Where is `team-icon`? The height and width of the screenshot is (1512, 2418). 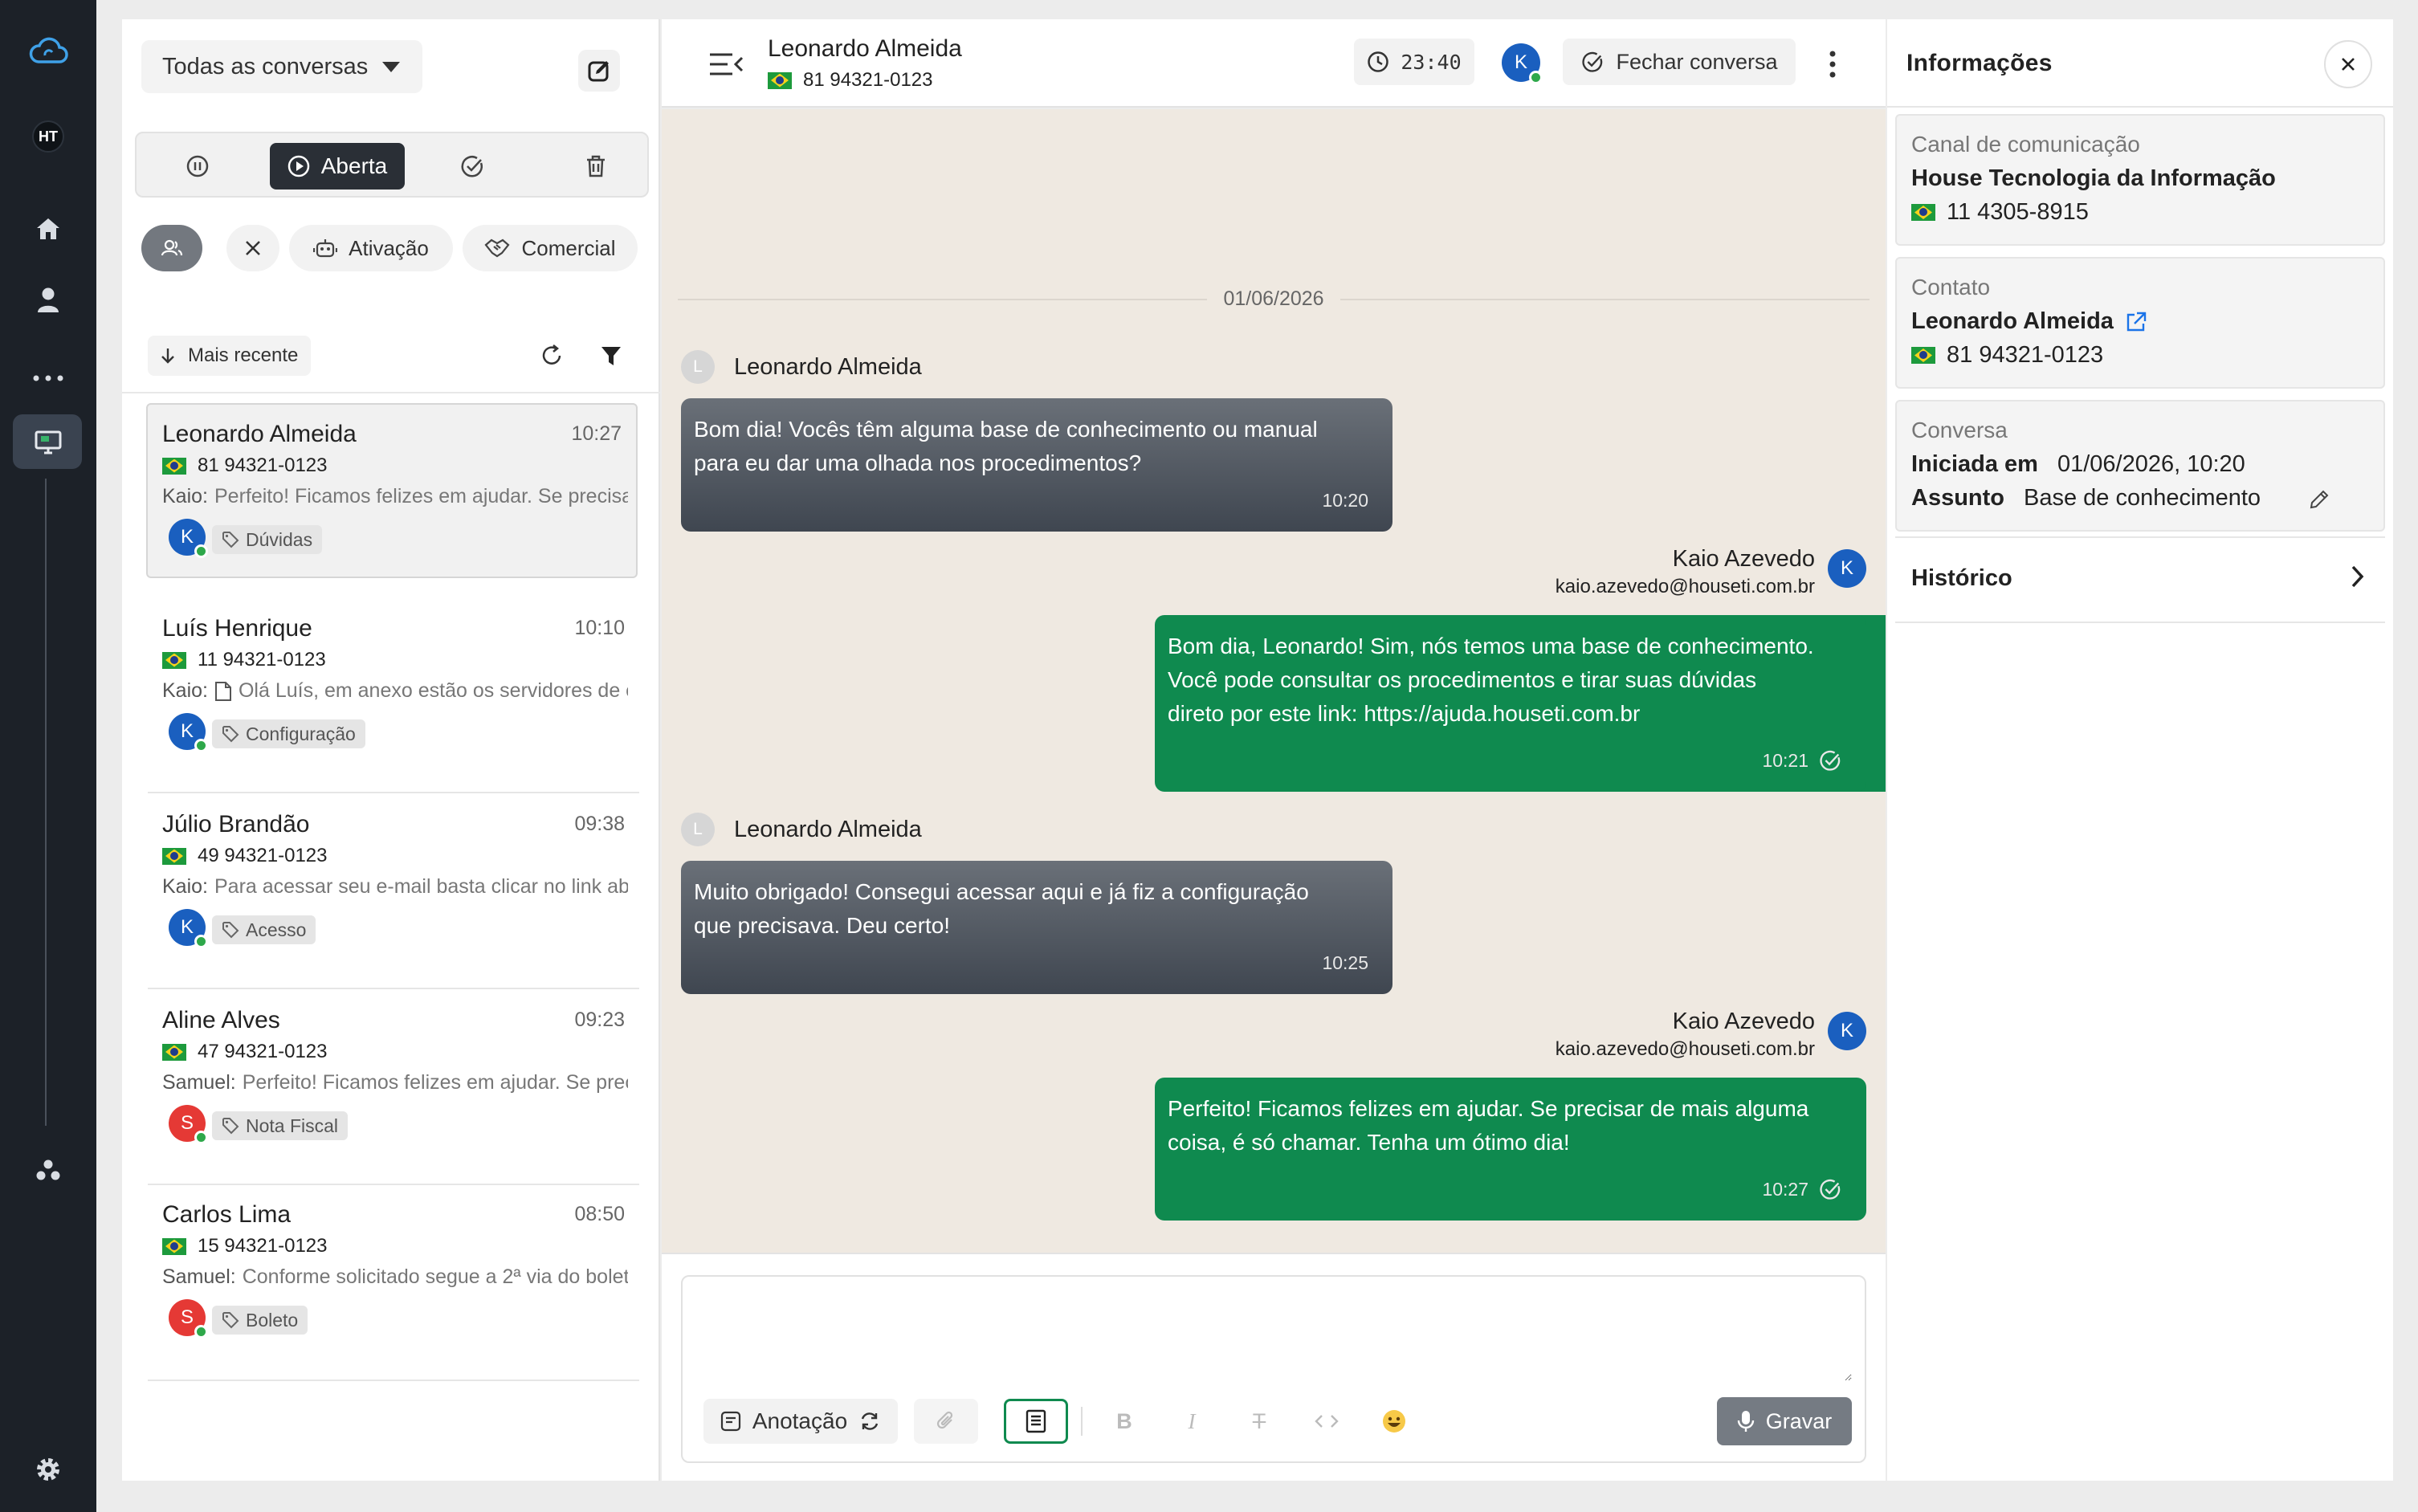
team-icon is located at coordinates (48, 1170).